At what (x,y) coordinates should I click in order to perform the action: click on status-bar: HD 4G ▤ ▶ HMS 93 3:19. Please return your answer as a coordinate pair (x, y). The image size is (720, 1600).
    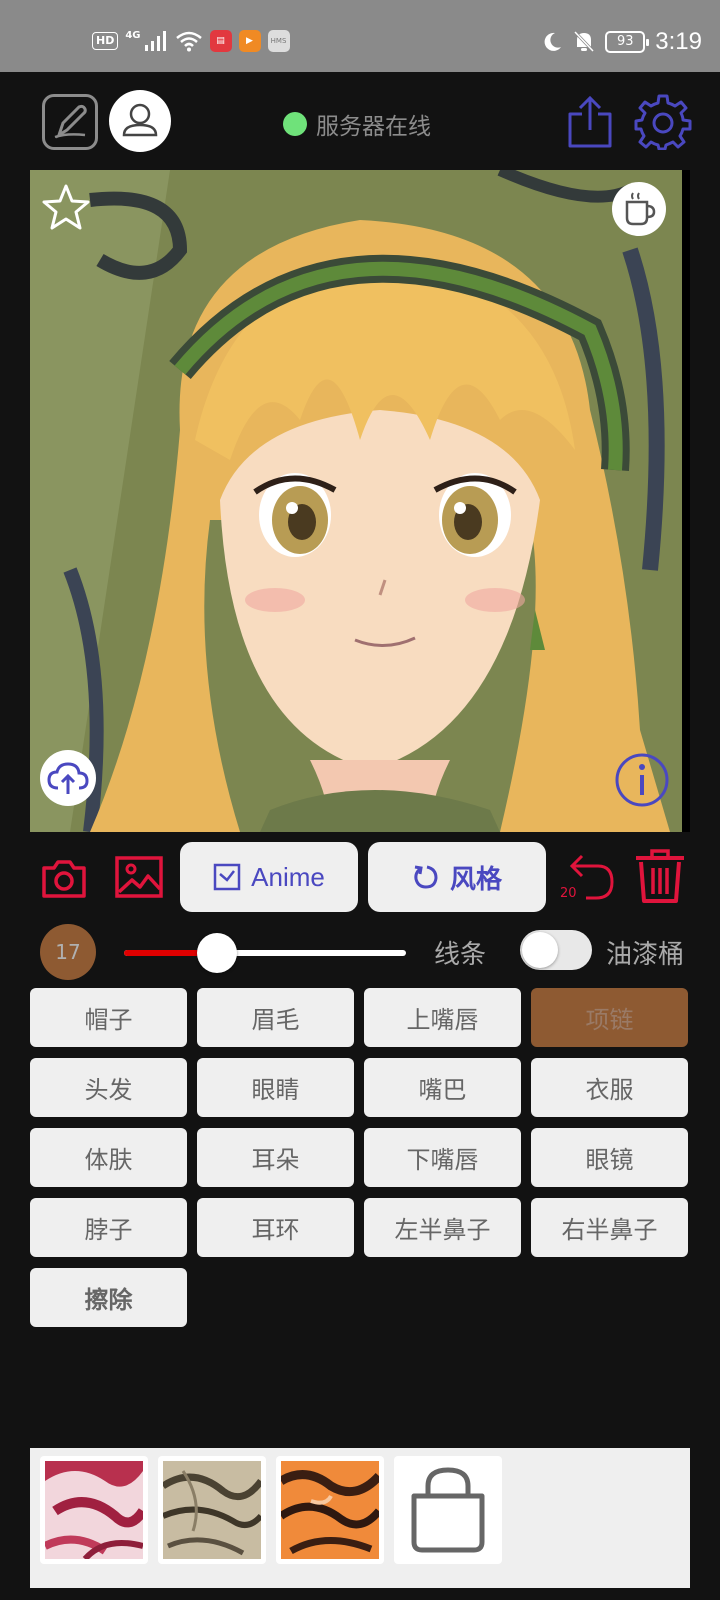
    Looking at the image, I should click on (360, 36).